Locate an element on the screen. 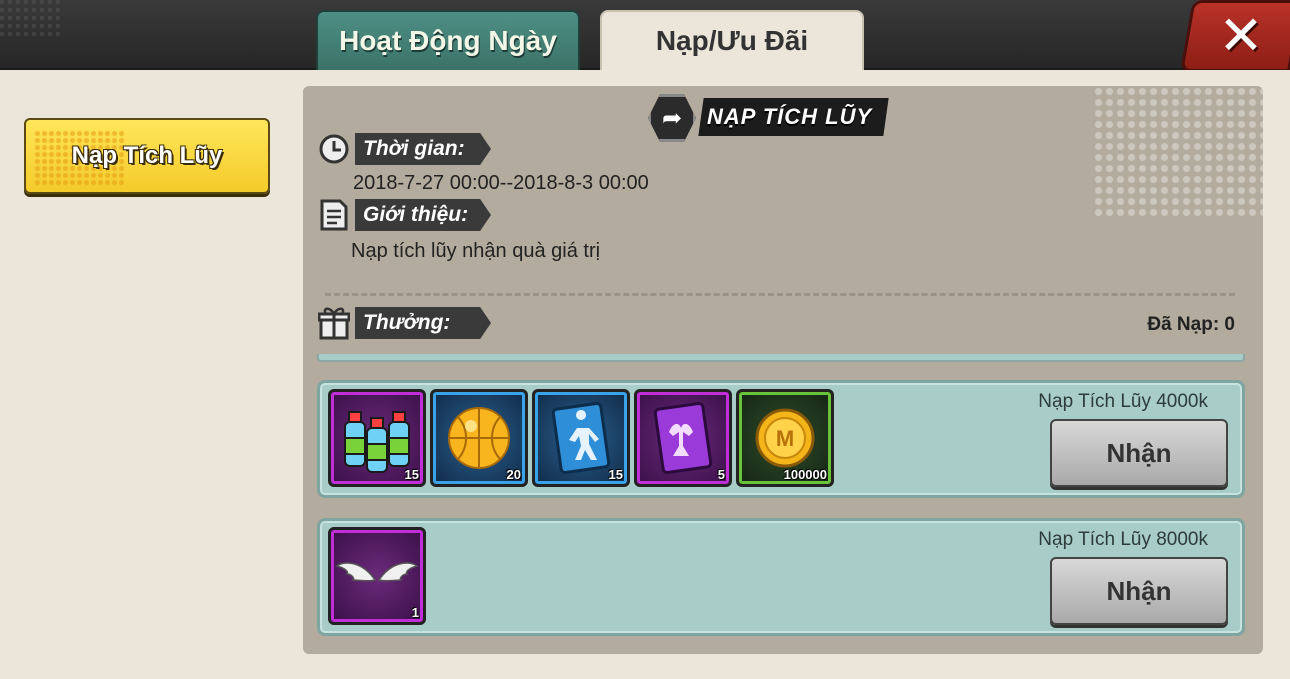 Image resolution: width=1290 pixels, height=679 pixels. item-quantity: 1 is located at coordinates (415, 612).